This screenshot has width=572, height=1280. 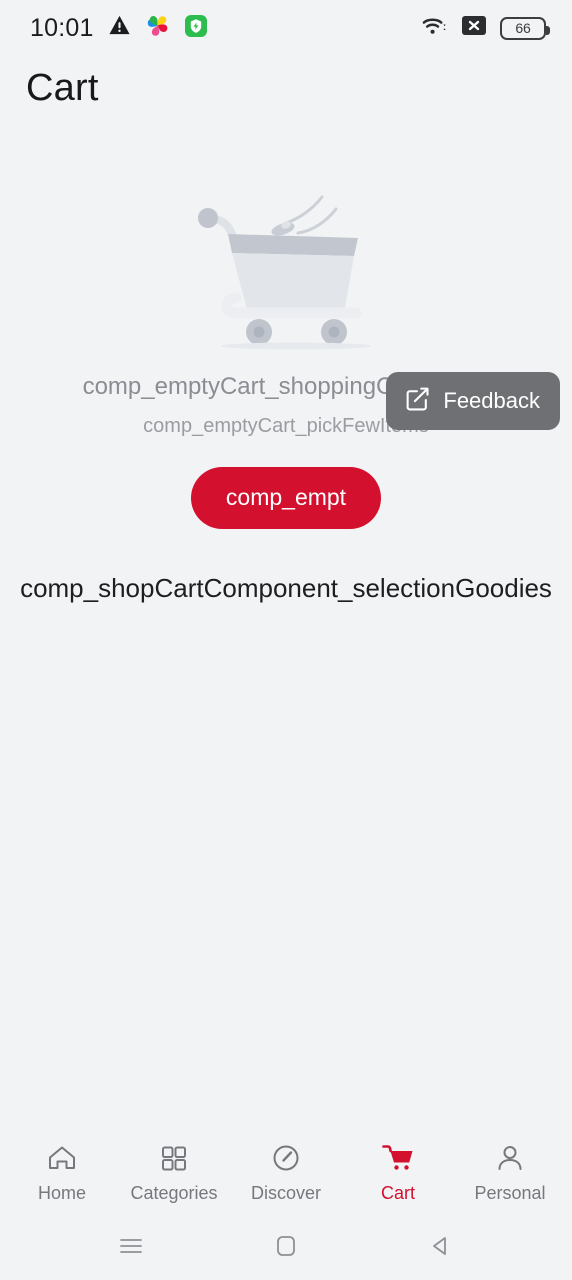 What do you see at coordinates (286, 28) in the screenshot?
I see `status-bar: 10:01 66` at bounding box center [286, 28].